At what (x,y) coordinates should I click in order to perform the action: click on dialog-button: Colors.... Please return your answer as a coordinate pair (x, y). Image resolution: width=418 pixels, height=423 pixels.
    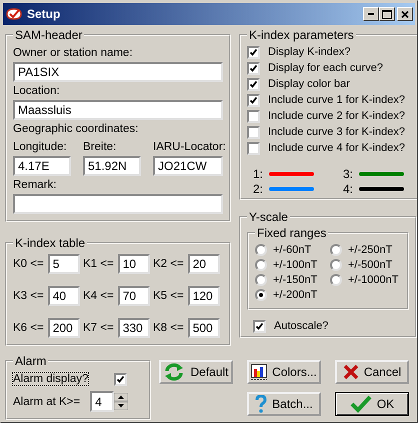
    Looking at the image, I should click on (284, 372).